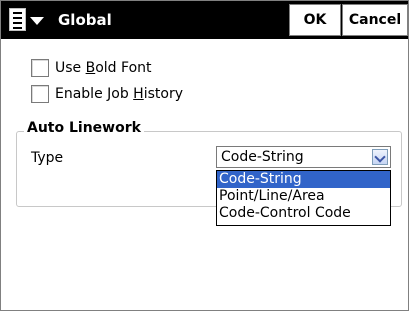  I want to click on document-menu-icon, so click(17, 19).